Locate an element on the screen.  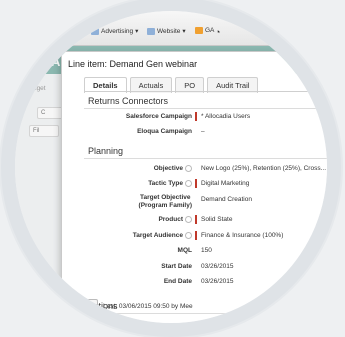
bookmark-ga: GA is located at coordinates (204, 30).